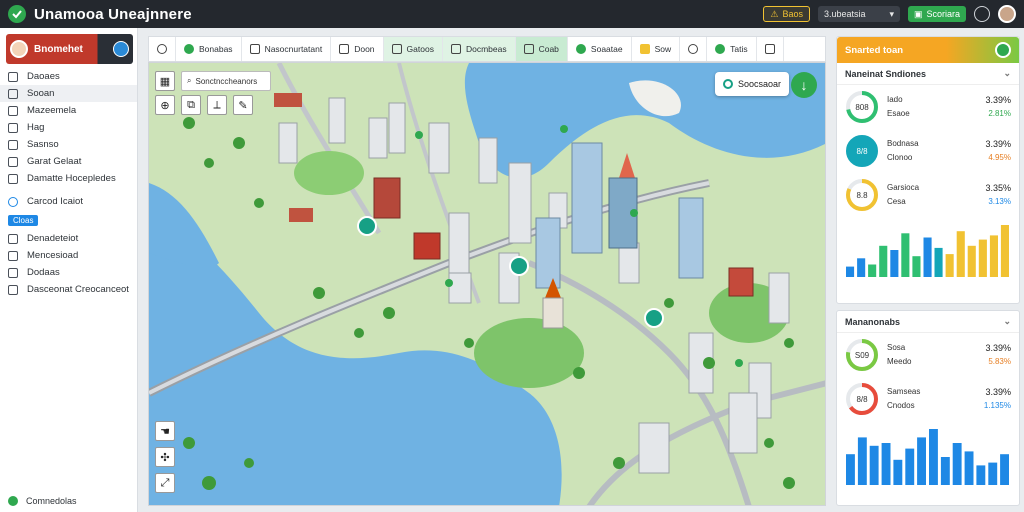  I want to click on sidebar-footer: Comnedolas, so click(42, 501).